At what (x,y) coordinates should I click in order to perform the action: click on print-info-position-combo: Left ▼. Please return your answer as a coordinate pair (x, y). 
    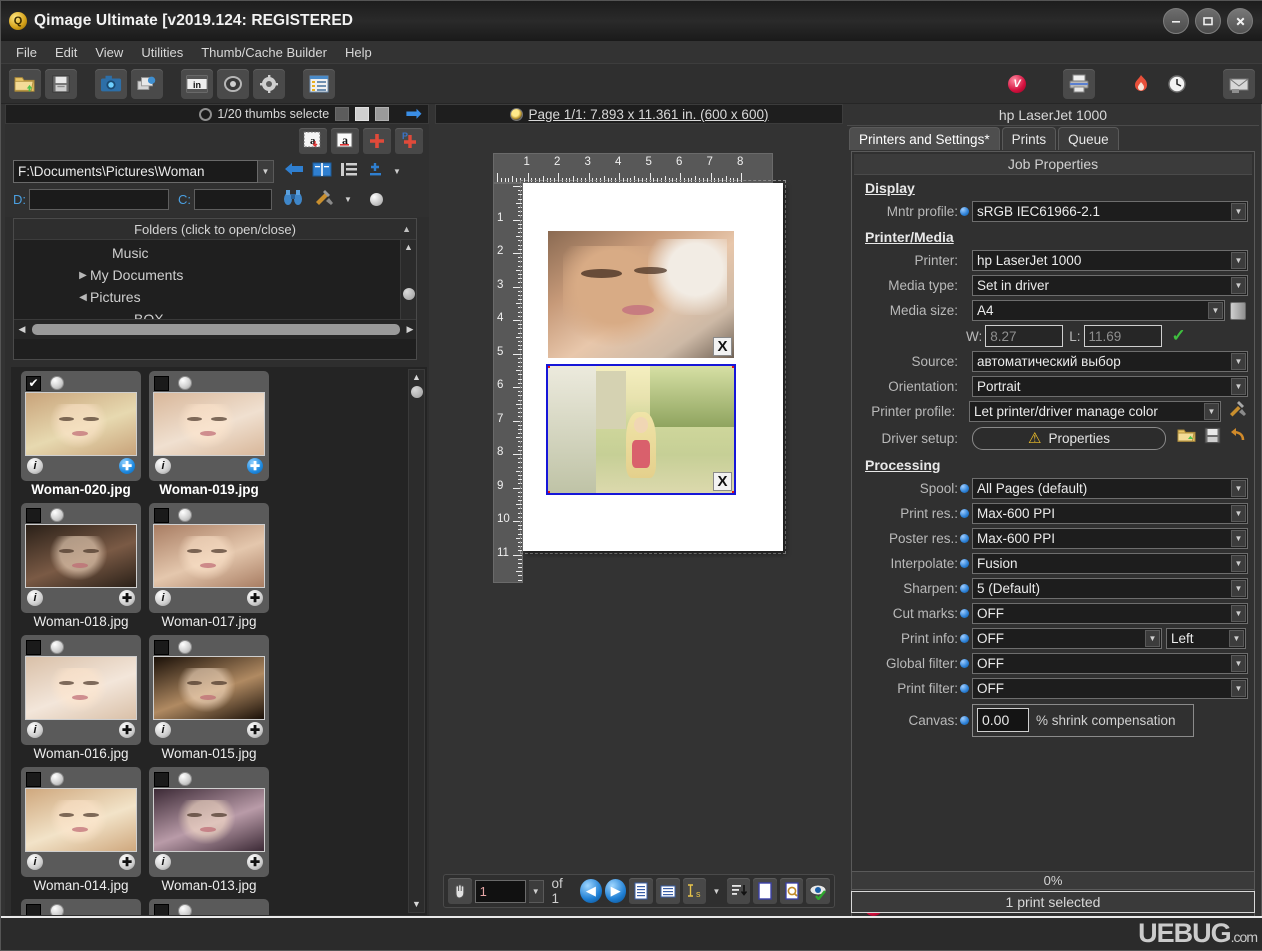
    Looking at the image, I should click on (1206, 638).